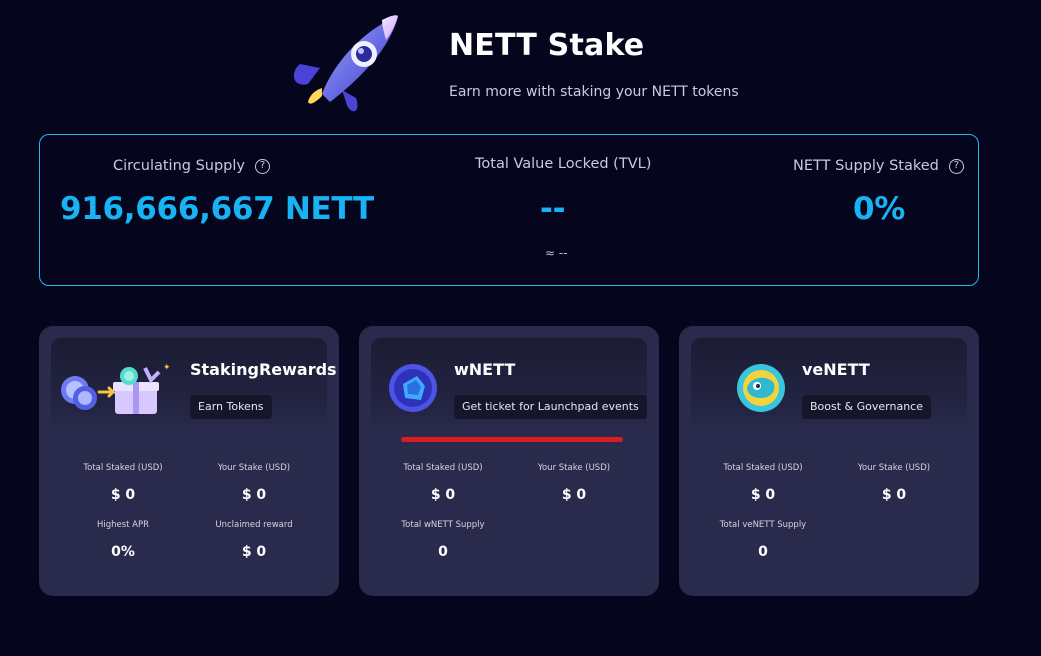 The width and height of the screenshot is (1041, 656). Describe the element at coordinates (123, 525) in the screenshot. I see `metric-label: Highest APR` at that location.